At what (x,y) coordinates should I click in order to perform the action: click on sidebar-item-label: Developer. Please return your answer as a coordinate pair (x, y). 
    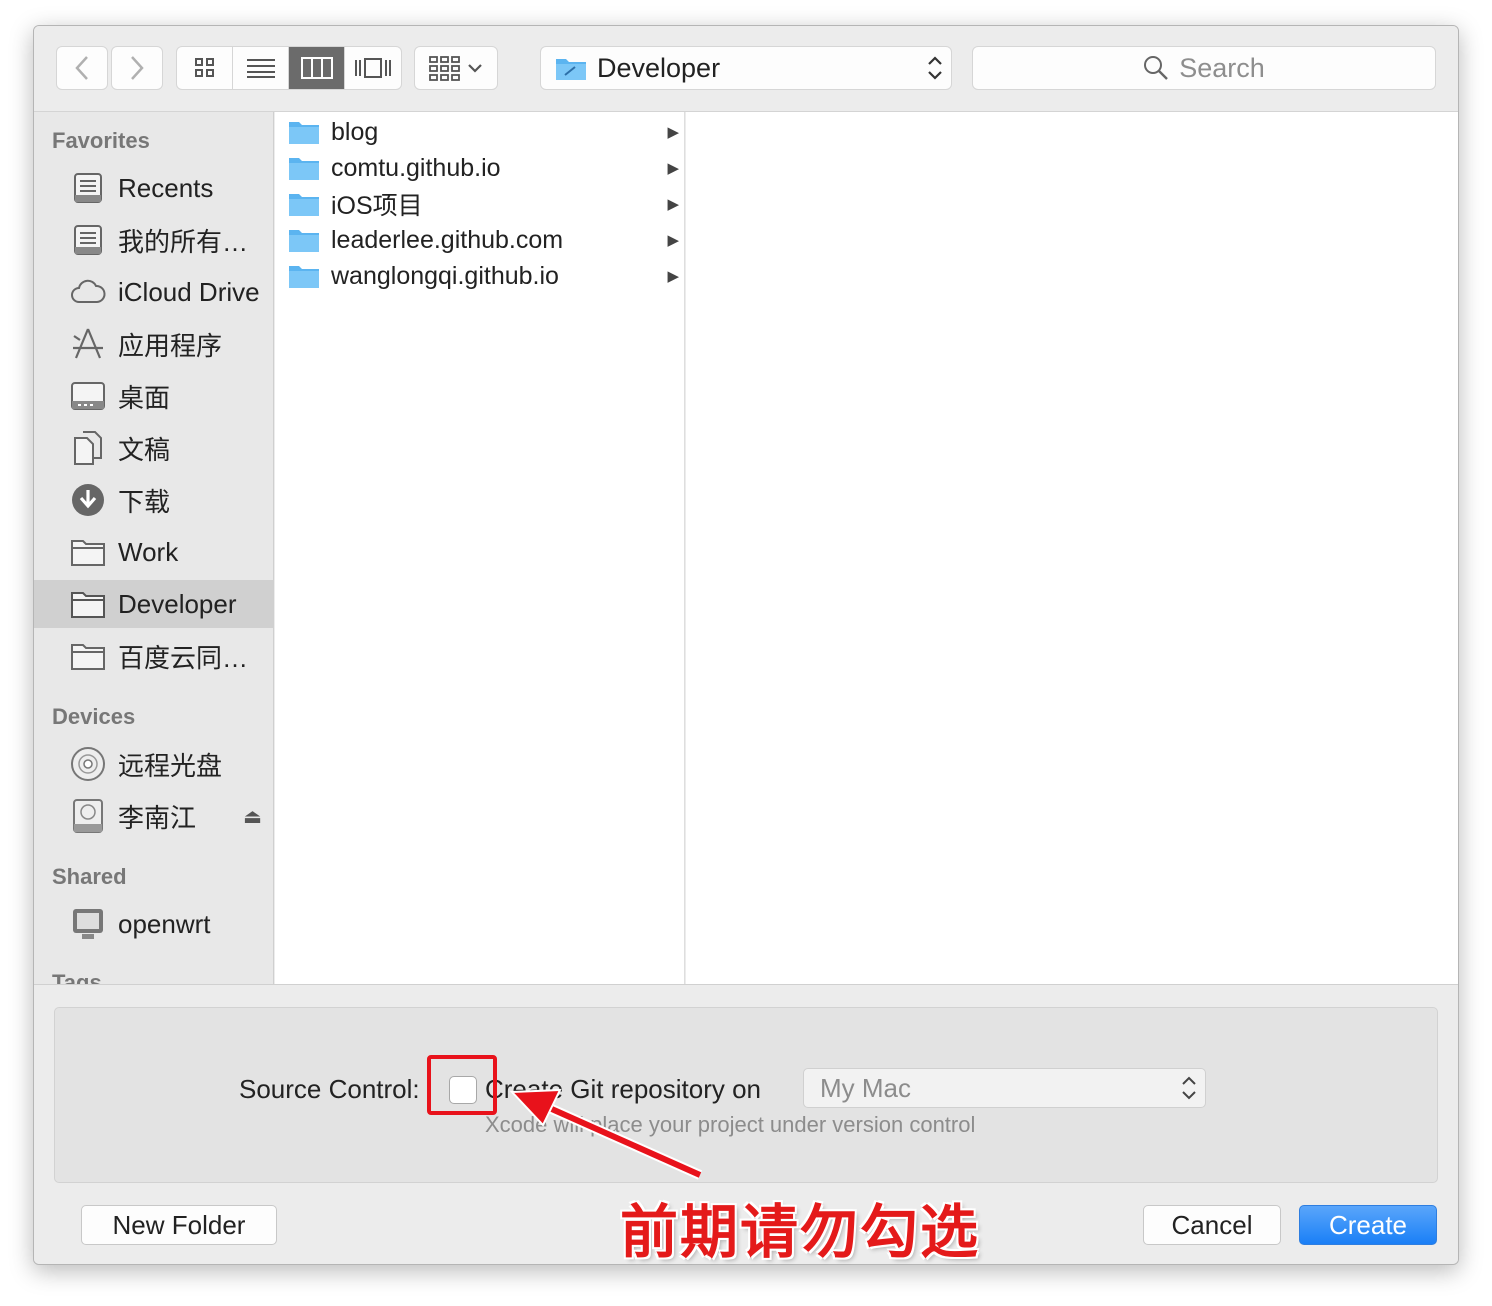
    Looking at the image, I should click on (177, 603).